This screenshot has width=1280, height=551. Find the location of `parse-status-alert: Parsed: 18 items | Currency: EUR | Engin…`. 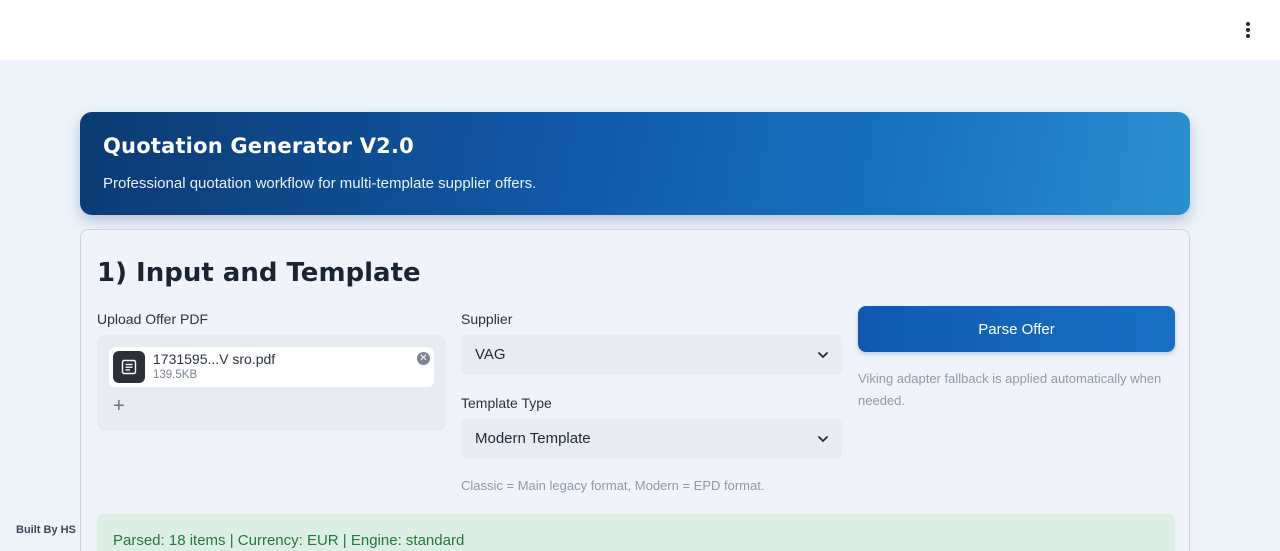

parse-status-alert: Parsed: 18 items | Currency: EUR | Engin… is located at coordinates (636, 532).